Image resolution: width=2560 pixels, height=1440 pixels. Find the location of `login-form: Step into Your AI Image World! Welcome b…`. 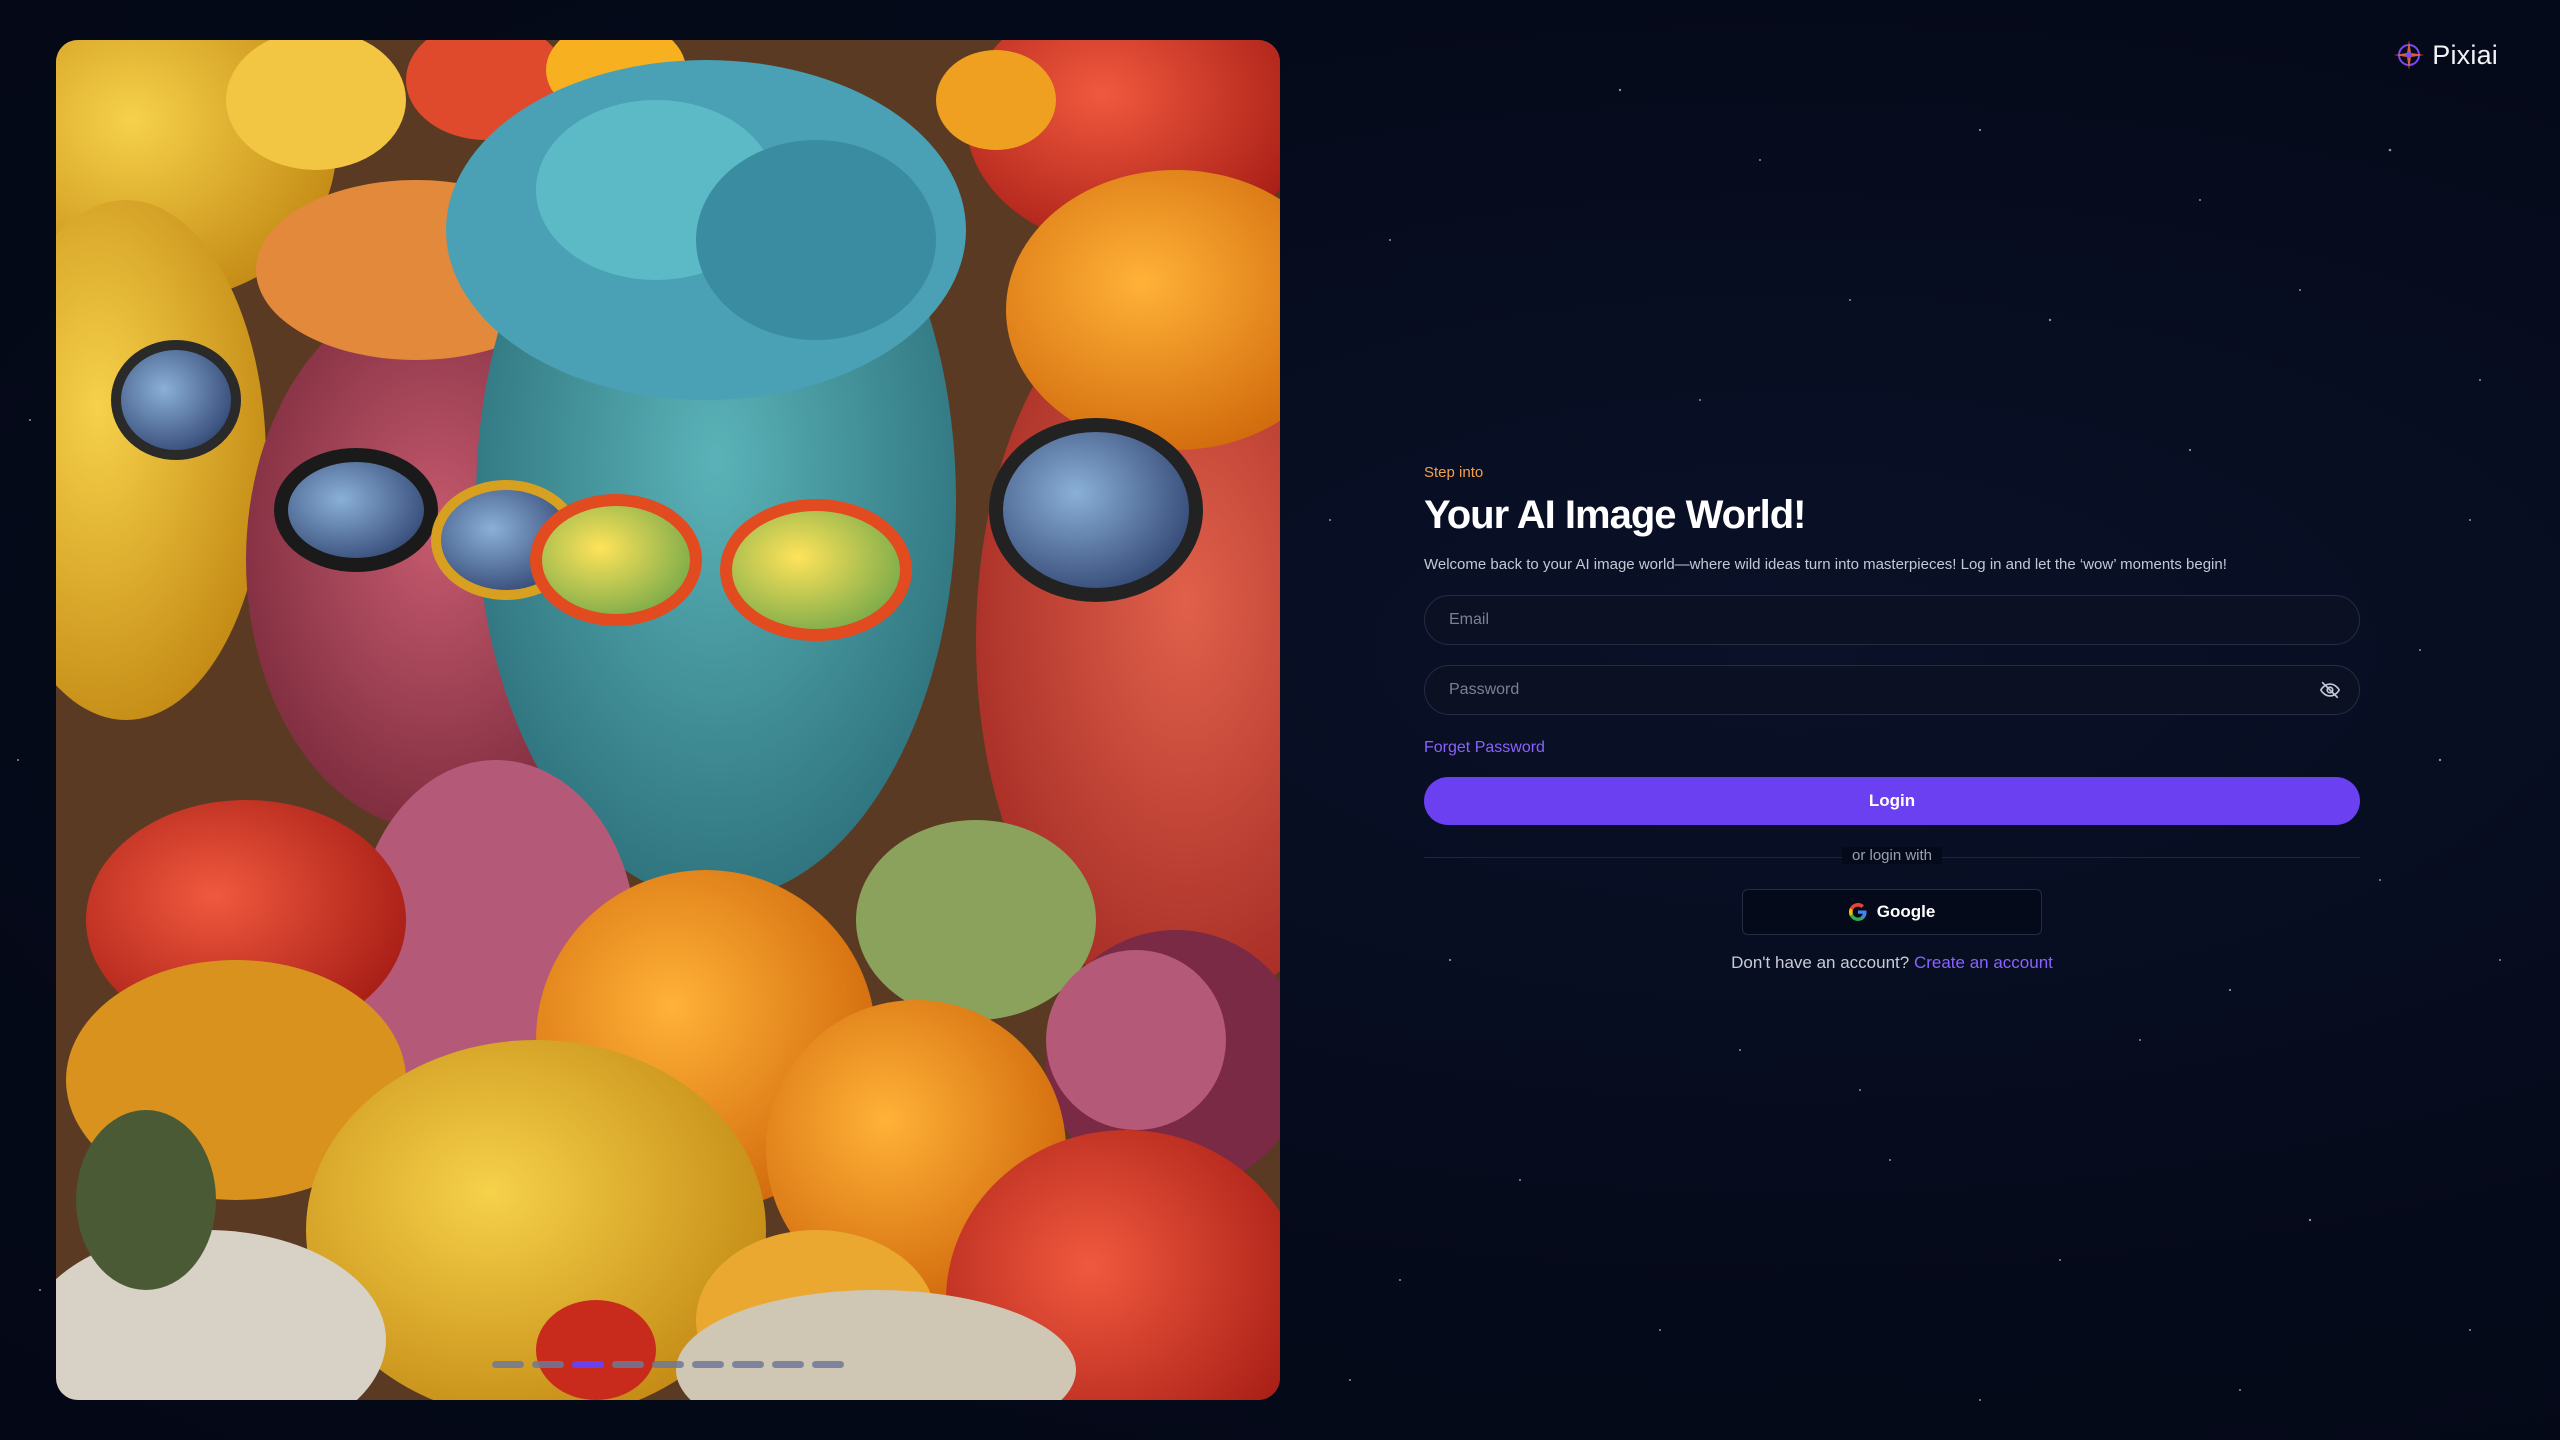

login-form: Step into Your AI Image World! Welcome b… is located at coordinates (1892, 718).